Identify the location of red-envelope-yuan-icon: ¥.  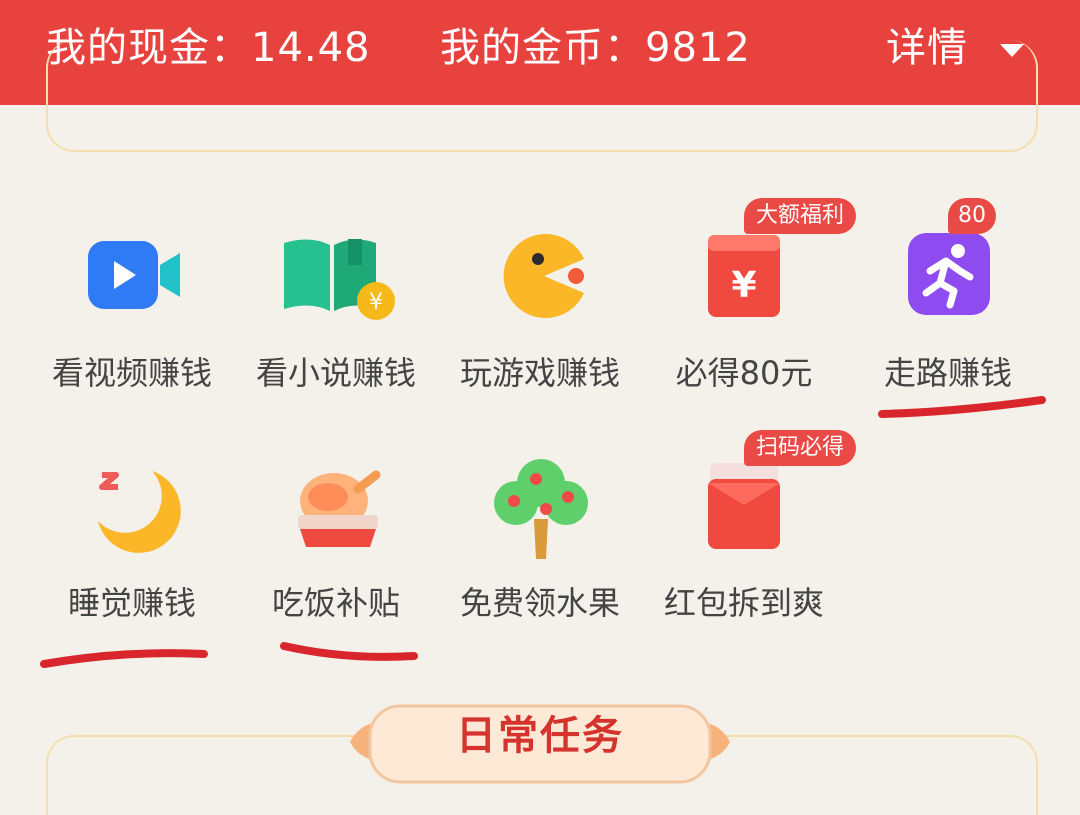
(744, 276).